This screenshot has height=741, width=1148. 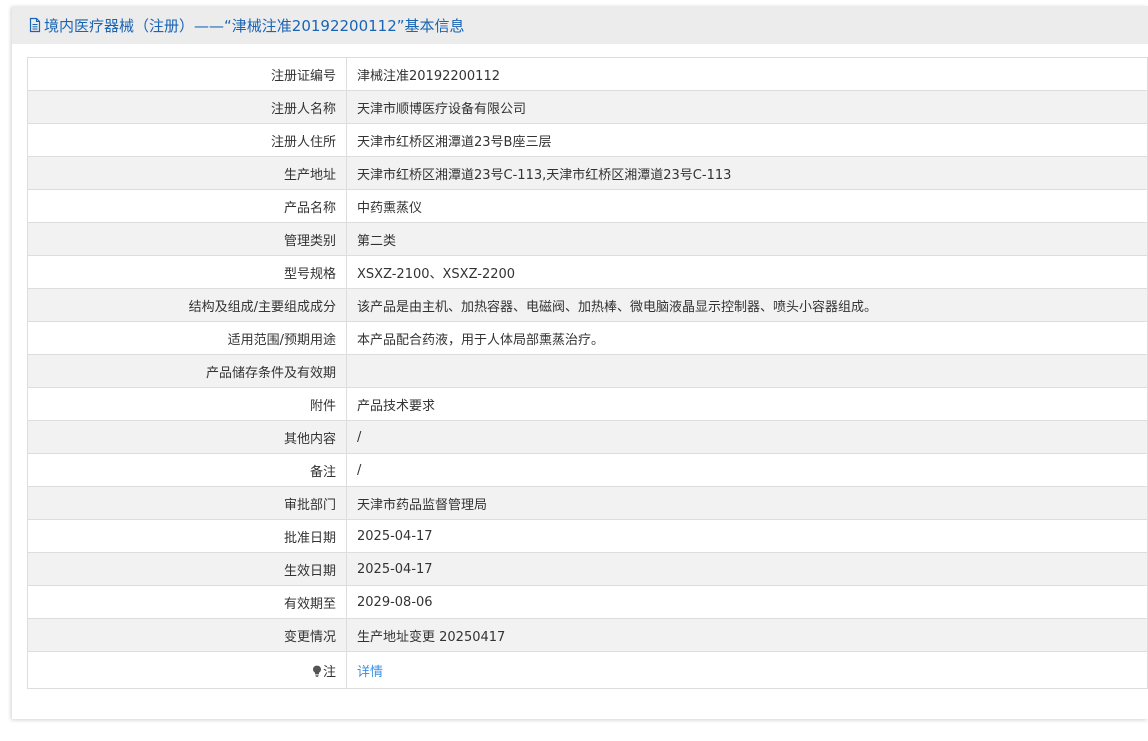 What do you see at coordinates (370, 672) in the screenshot?
I see `details-link: 详情` at bounding box center [370, 672].